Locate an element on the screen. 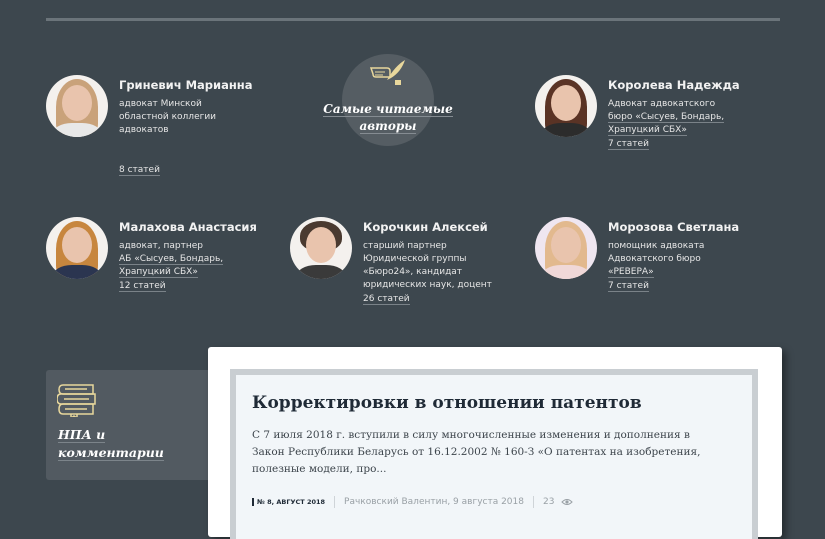  desc-line: областной коллегии is located at coordinates (168, 117).